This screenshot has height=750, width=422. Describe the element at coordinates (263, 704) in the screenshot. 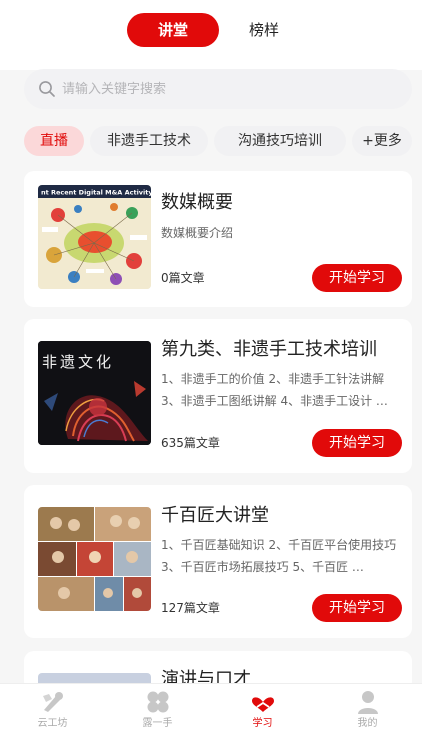

I see `heart-study-icon` at that location.